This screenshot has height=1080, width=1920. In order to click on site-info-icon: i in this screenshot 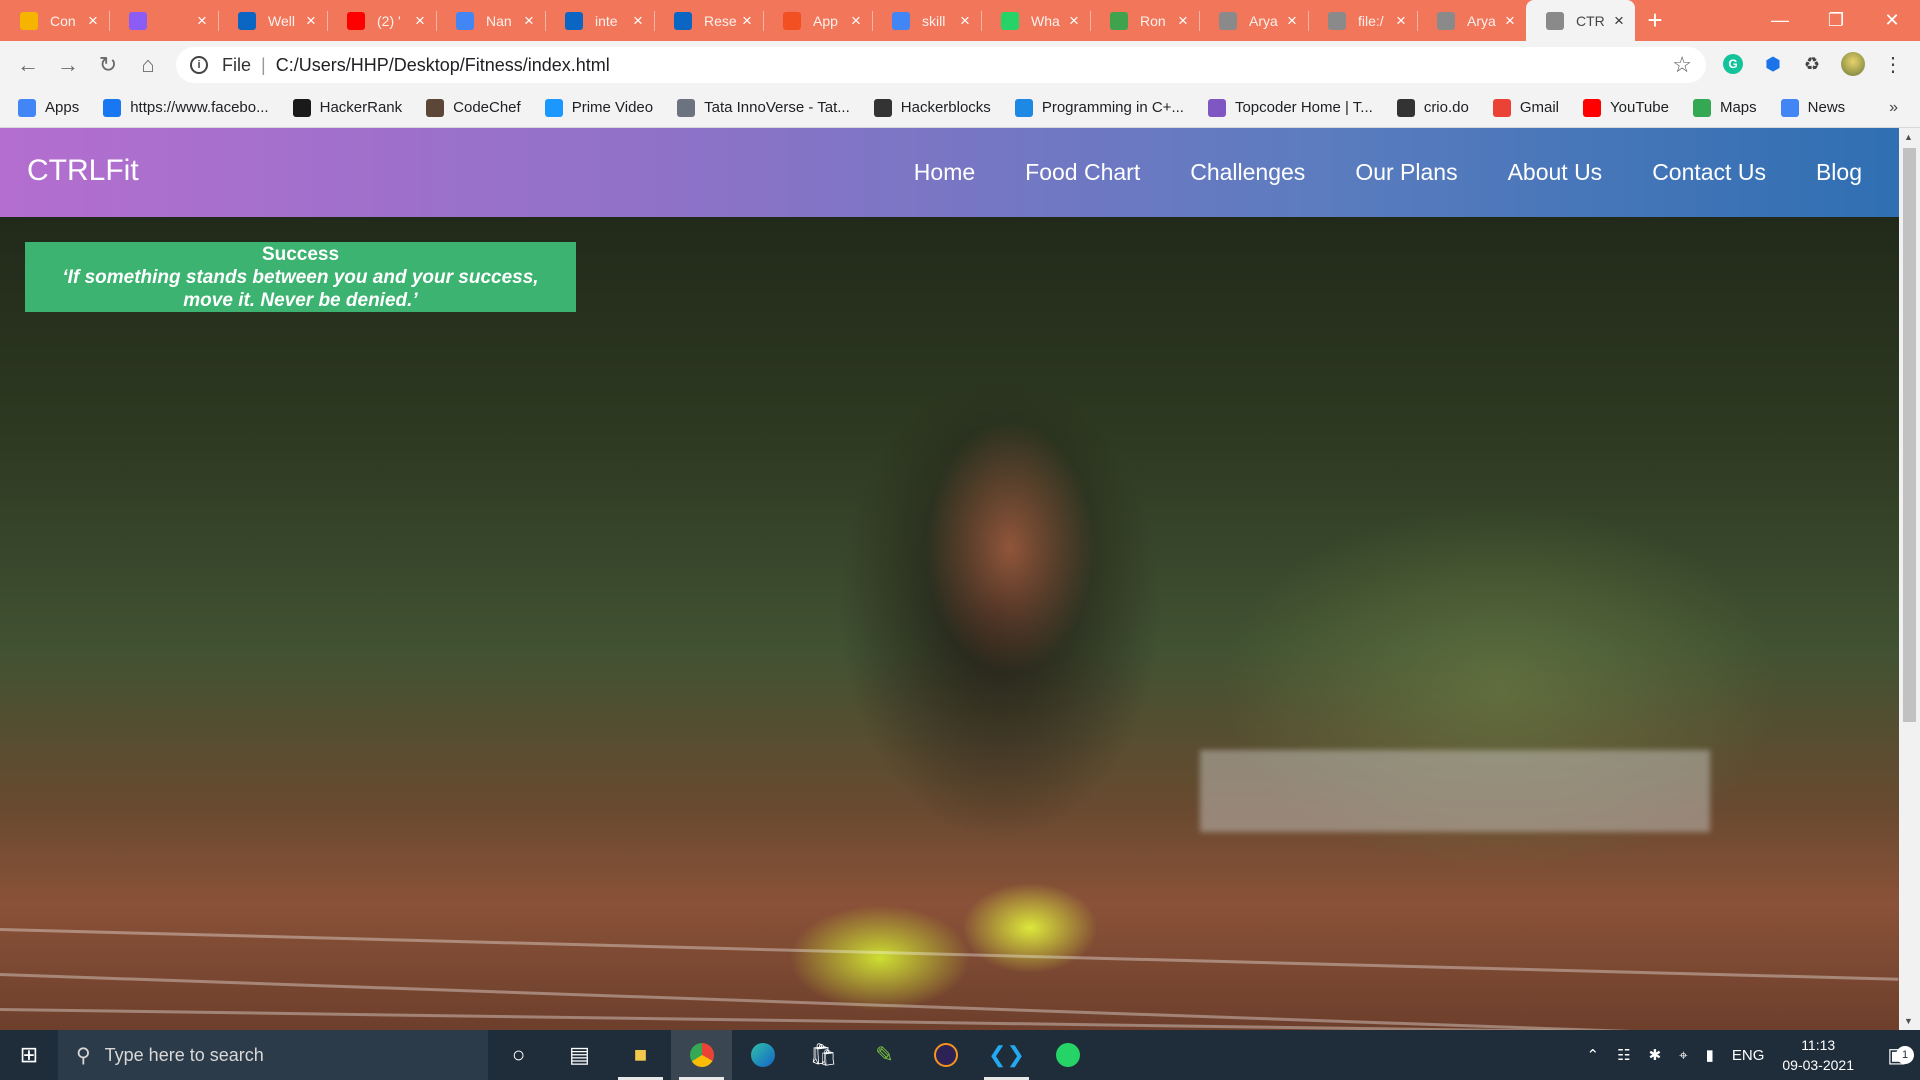, I will do `click(199, 65)`.